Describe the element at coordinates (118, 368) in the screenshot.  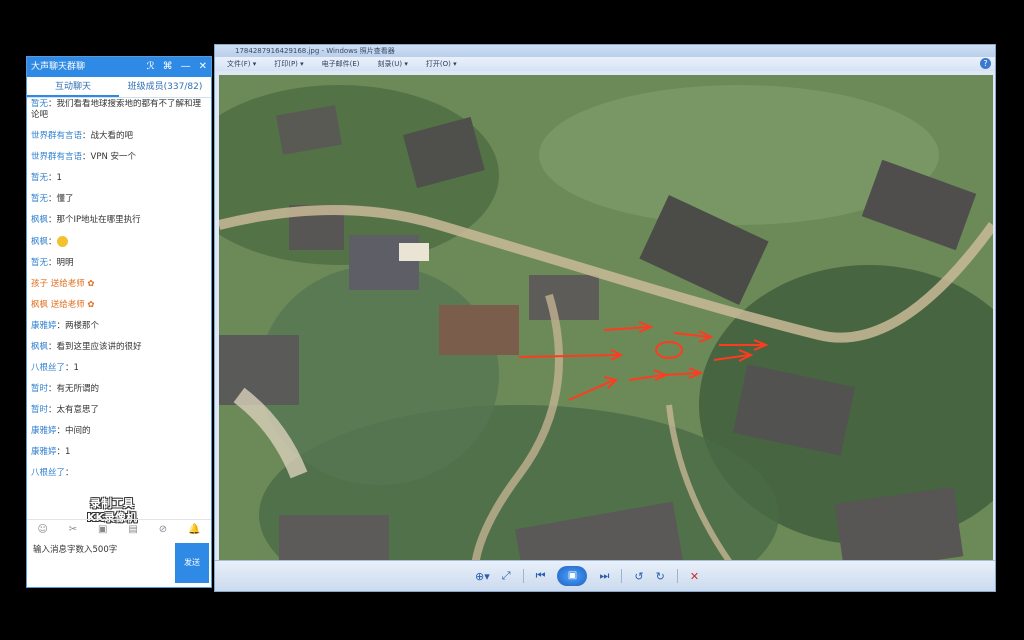
I see `chat-message: 八根丝了：1` at that location.